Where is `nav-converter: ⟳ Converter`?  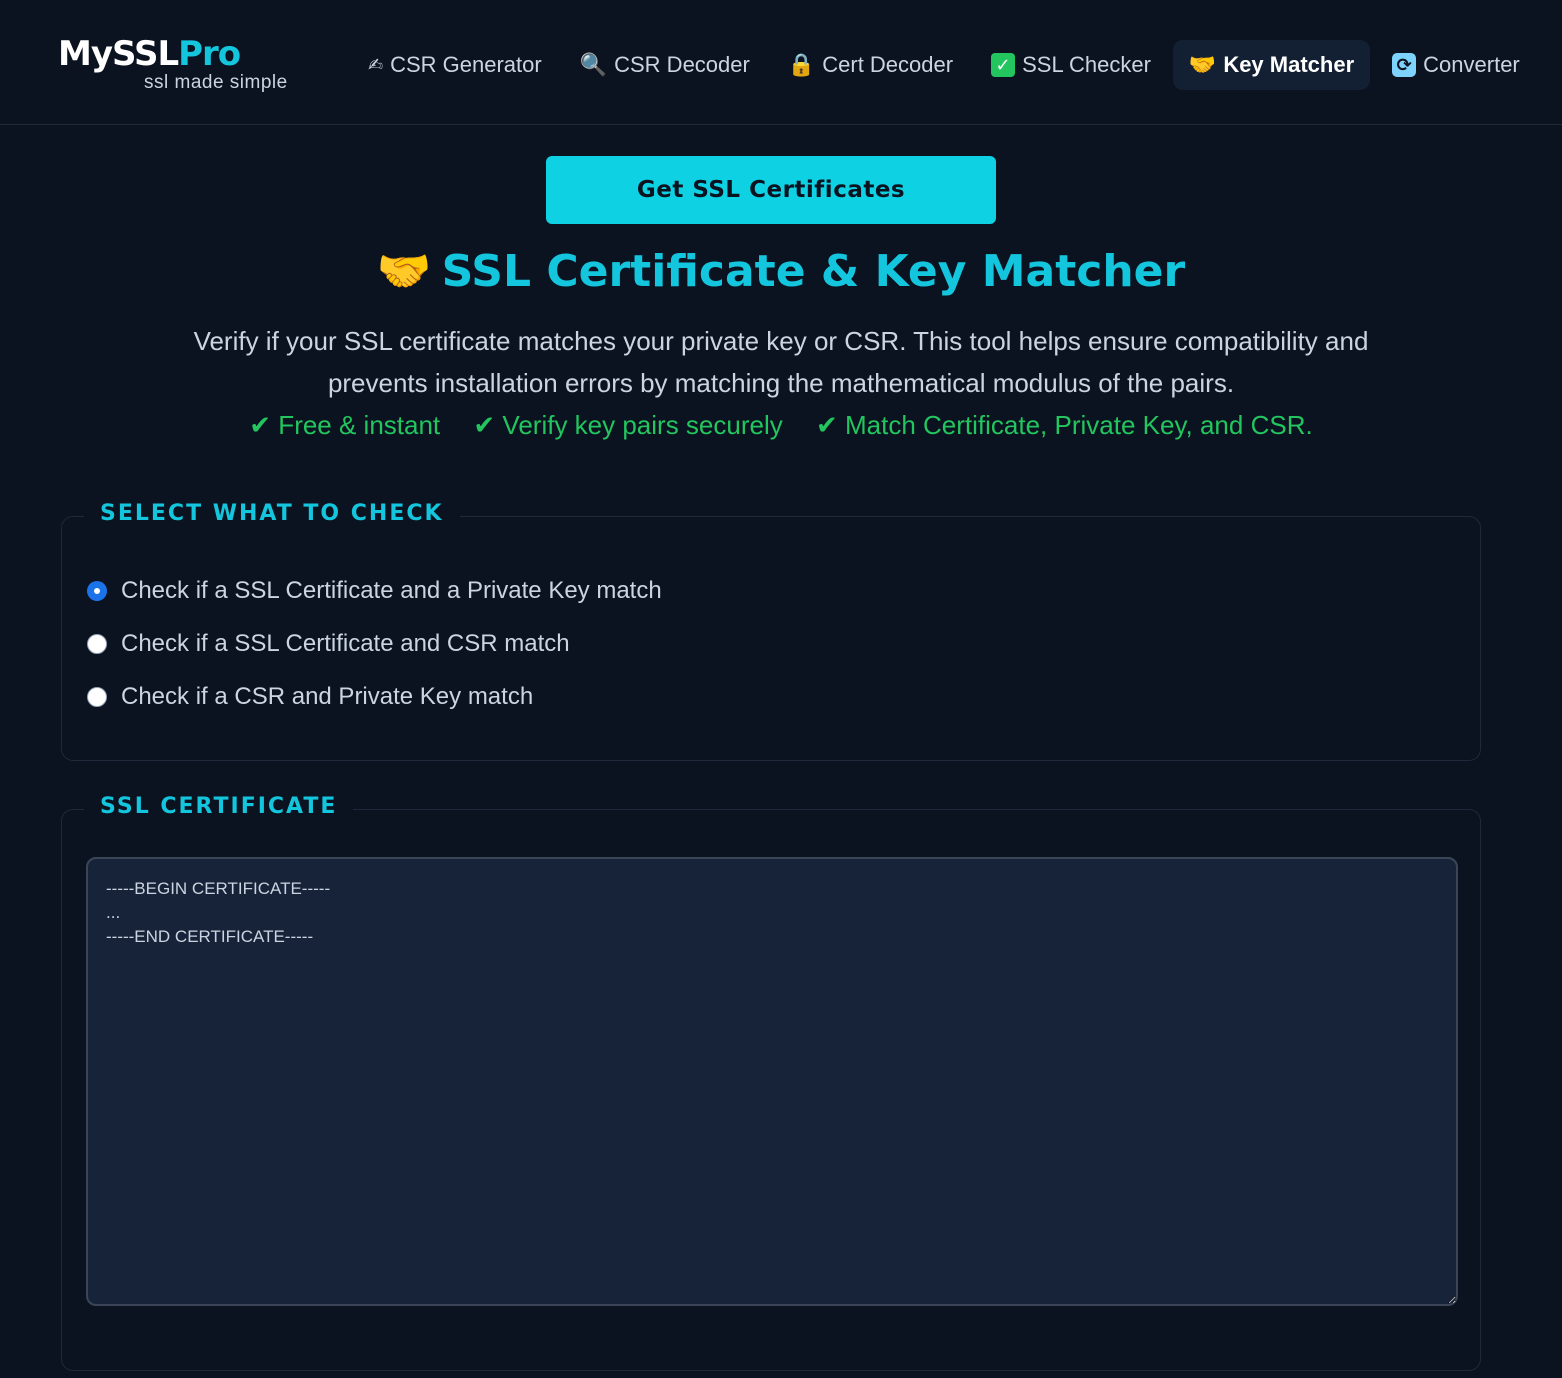
nav-converter: ⟳ Converter is located at coordinates (1456, 65).